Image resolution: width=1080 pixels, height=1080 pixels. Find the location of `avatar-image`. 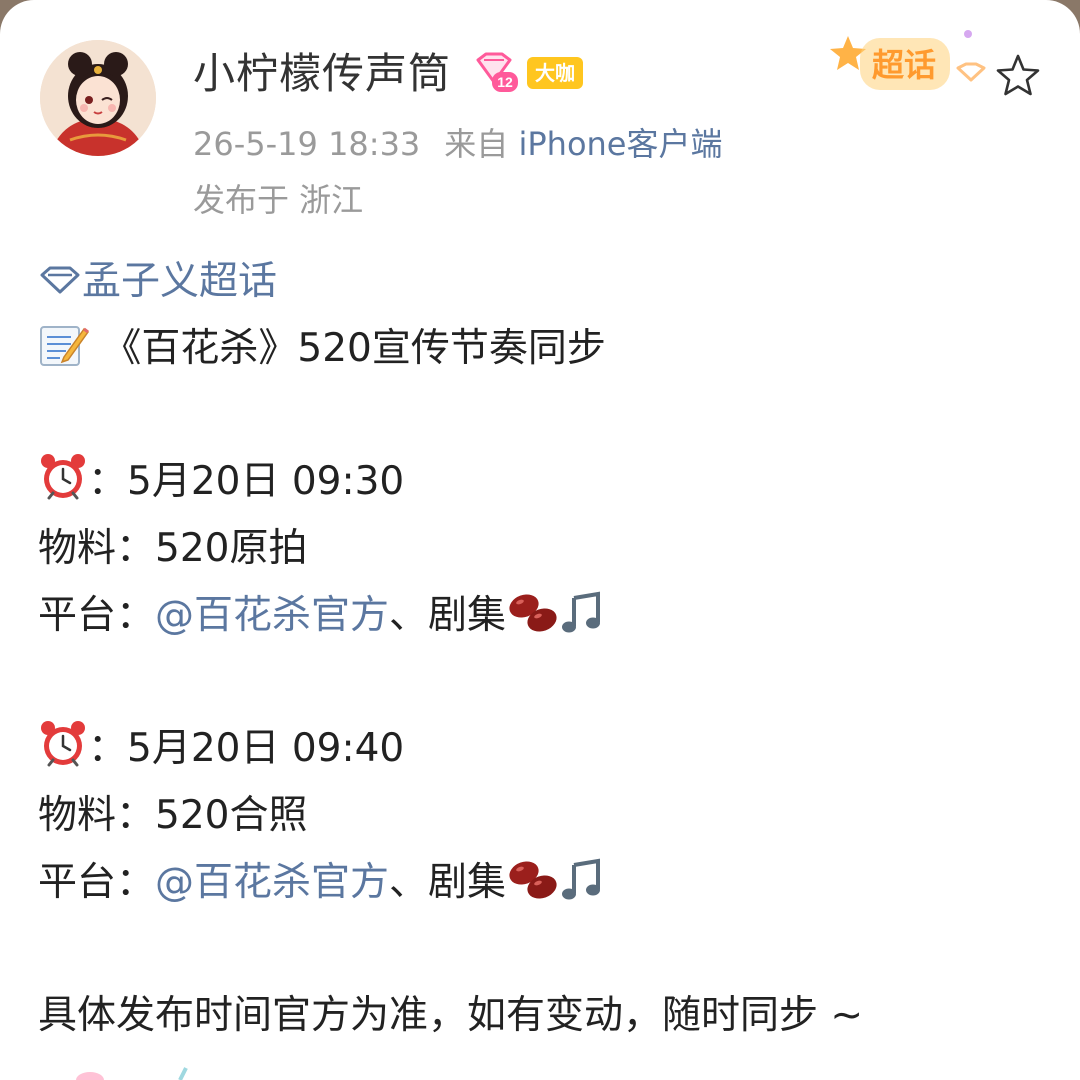

avatar-image is located at coordinates (98, 98).